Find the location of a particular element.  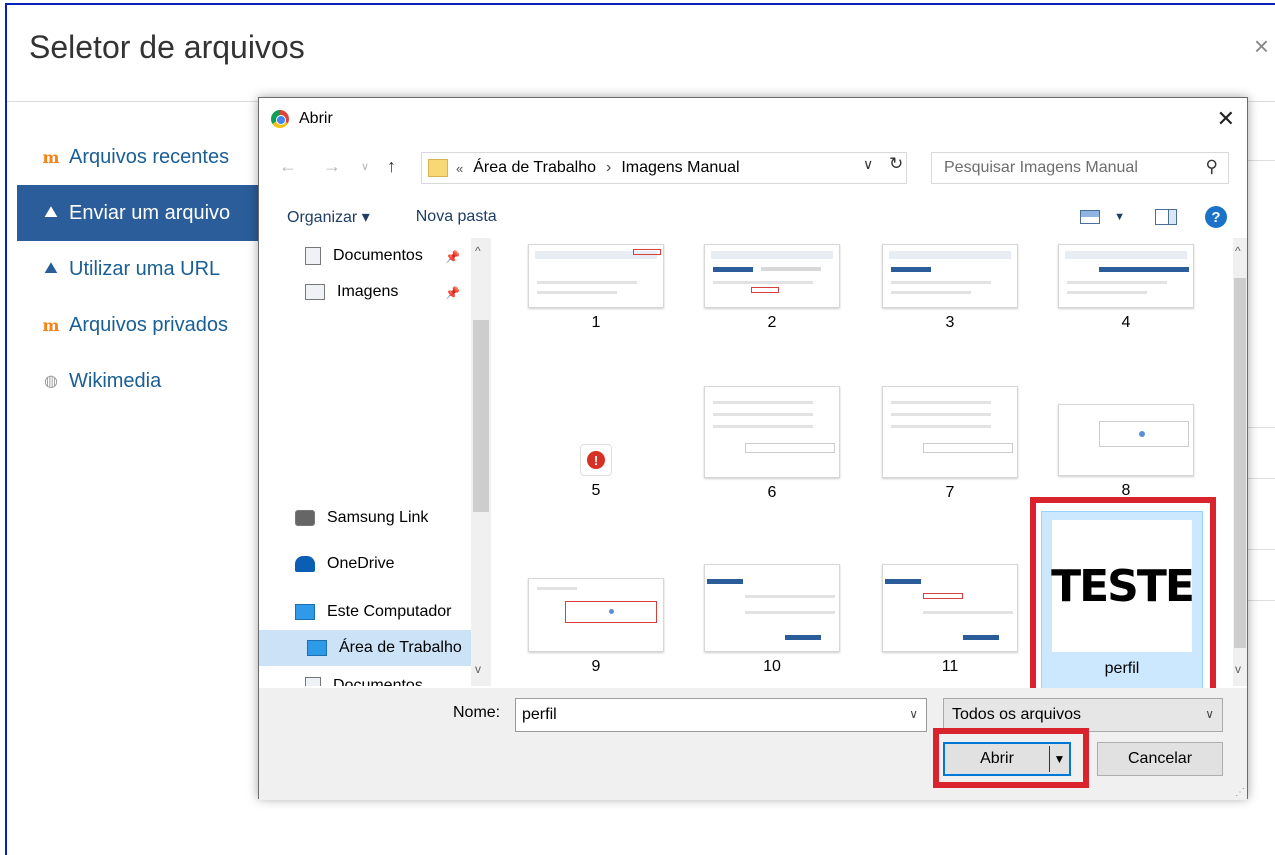

onedrive-icon is located at coordinates (305, 564).